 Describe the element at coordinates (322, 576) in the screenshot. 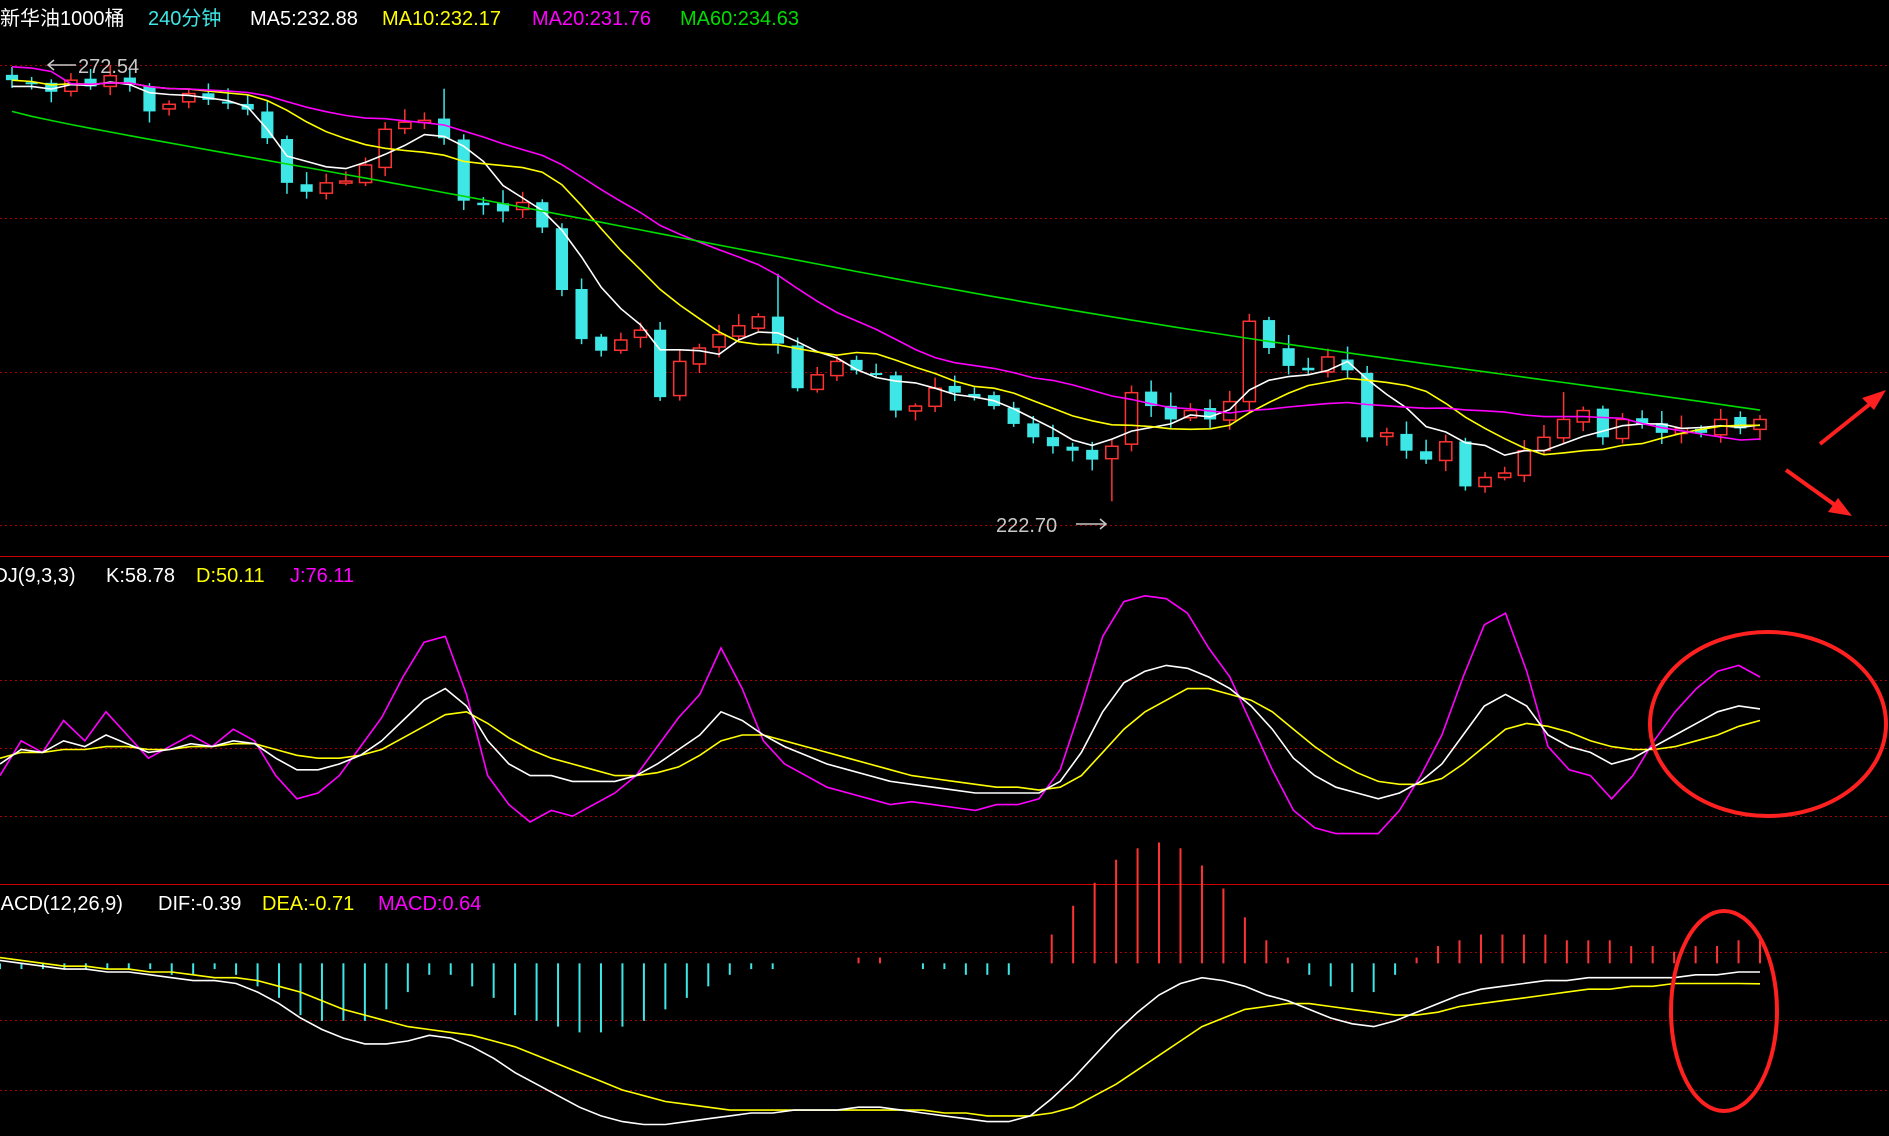

I see `kdj-j-value: J:76.11` at that location.